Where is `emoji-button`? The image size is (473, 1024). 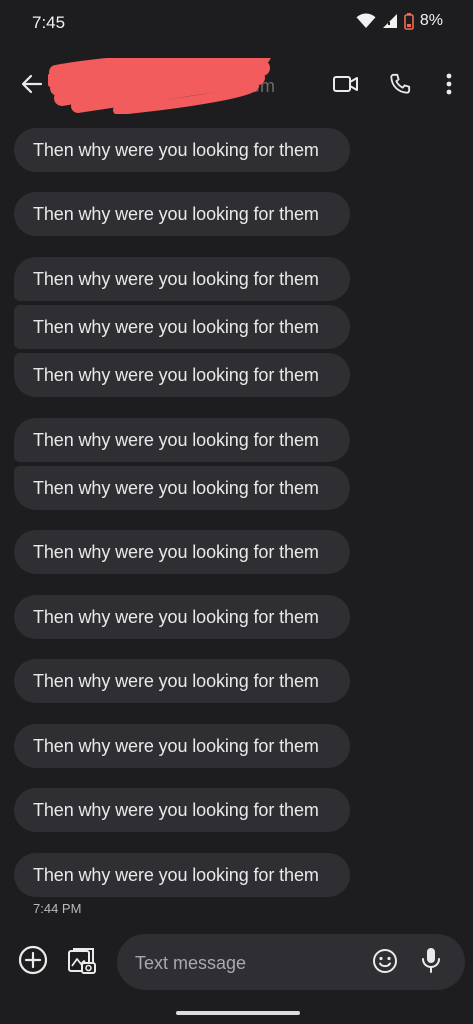
emoji-button is located at coordinates (385, 963).